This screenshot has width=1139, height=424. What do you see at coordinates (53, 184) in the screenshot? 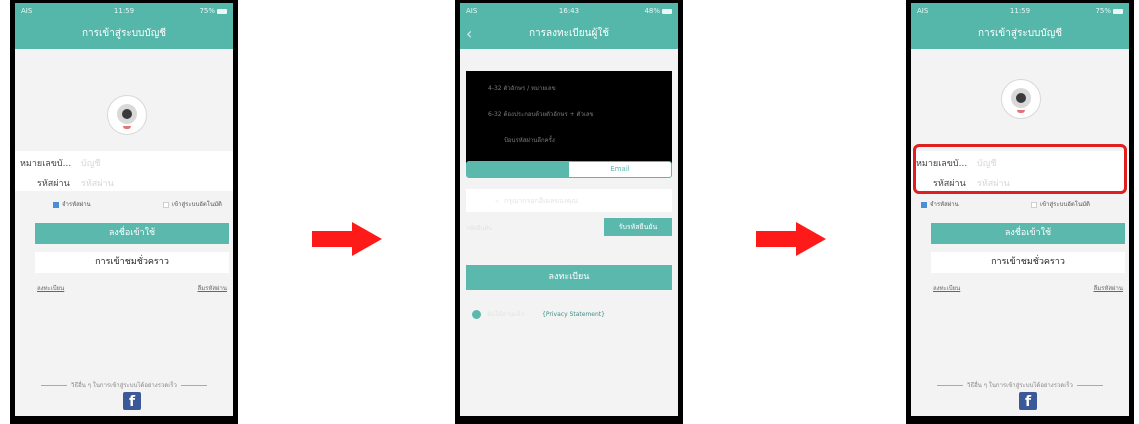
I see `password-label: รหัสผ่าน` at bounding box center [53, 184].